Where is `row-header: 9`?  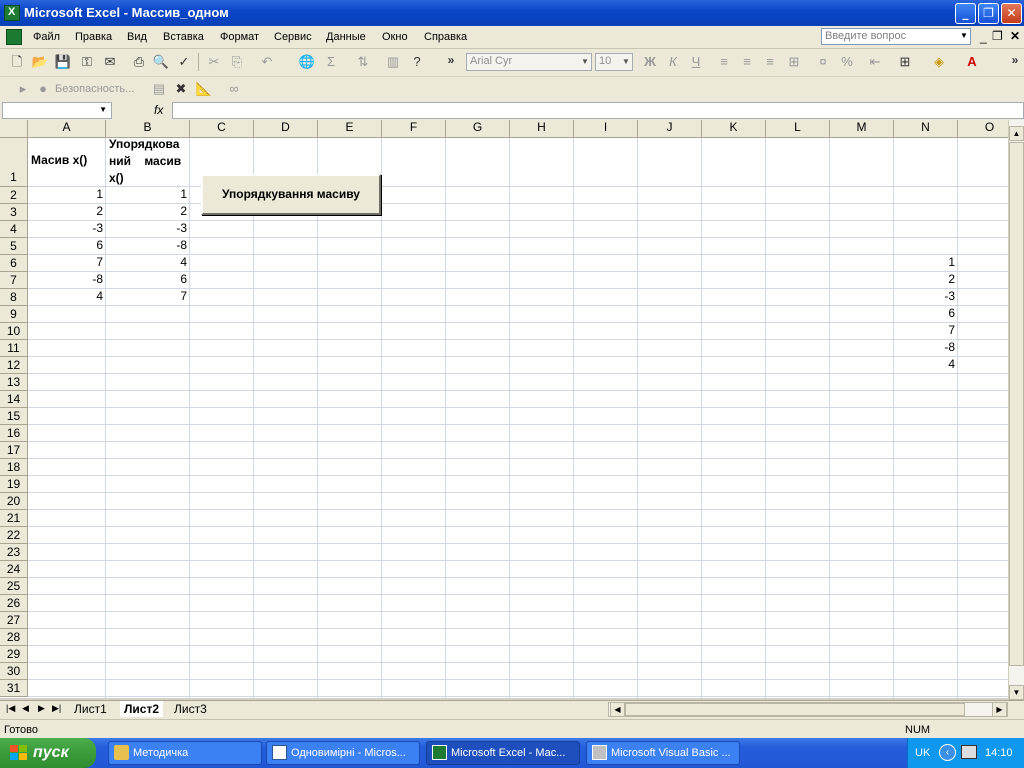 row-header: 9 is located at coordinates (14, 314).